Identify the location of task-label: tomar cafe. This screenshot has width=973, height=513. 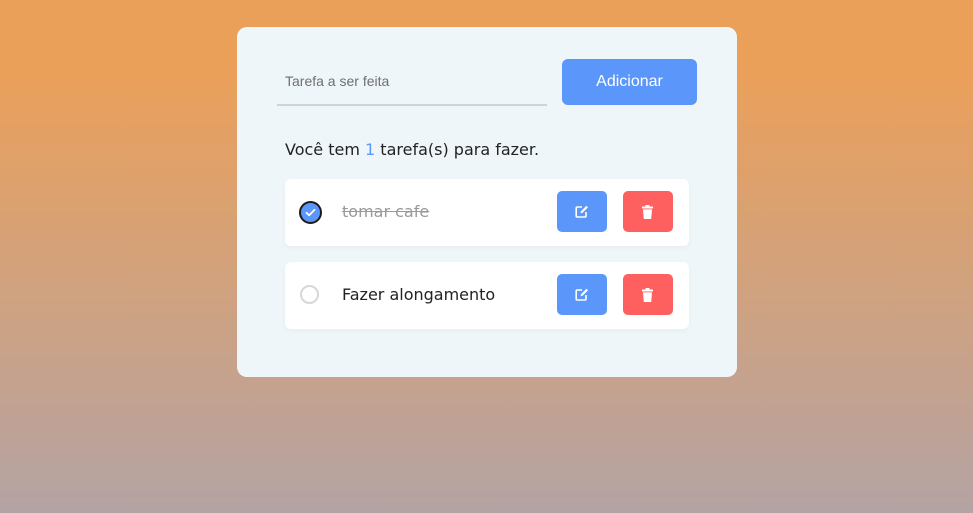
(386, 211).